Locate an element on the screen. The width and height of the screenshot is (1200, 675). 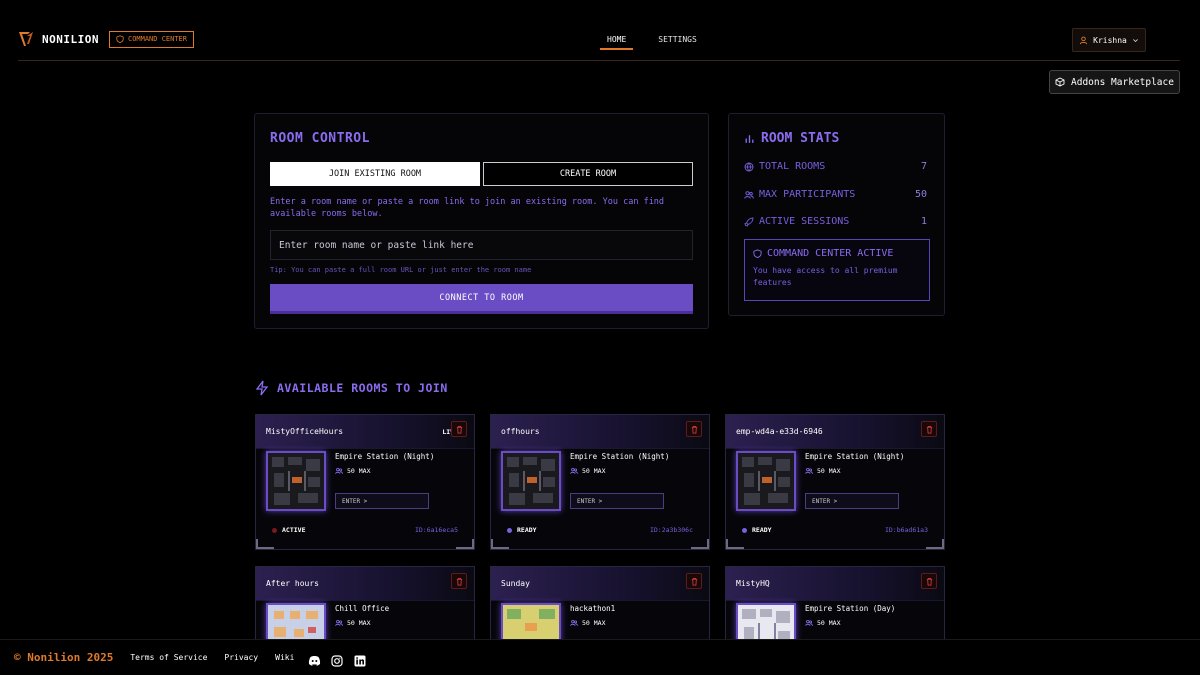
room-status: READY is located at coordinates (522, 530).